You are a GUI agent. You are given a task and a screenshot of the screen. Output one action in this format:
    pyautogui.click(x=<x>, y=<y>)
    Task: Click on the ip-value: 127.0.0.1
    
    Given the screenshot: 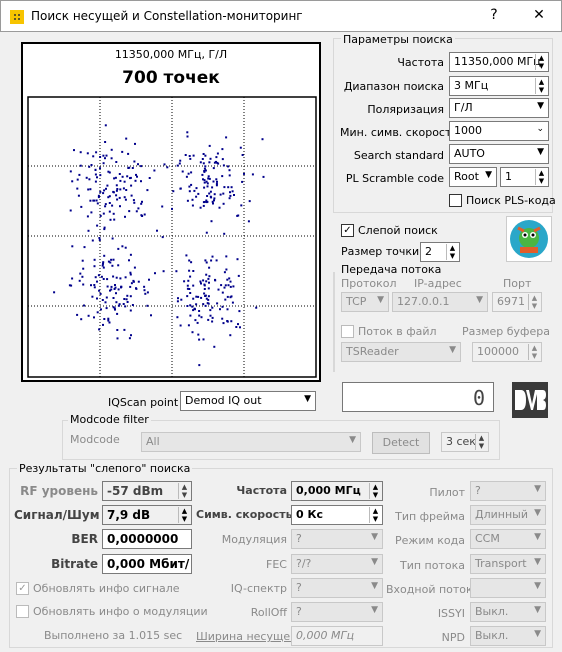 What is the action you would take?
    pyautogui.click(x=423, y=301)
    